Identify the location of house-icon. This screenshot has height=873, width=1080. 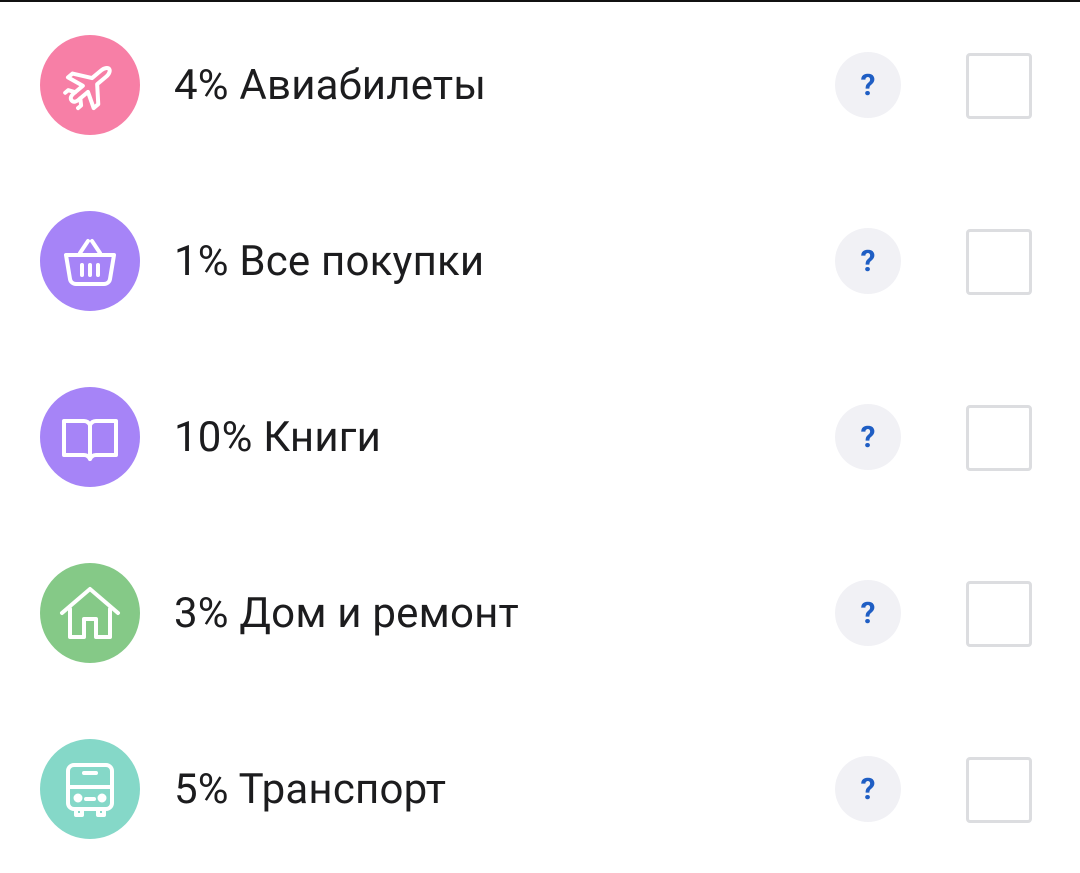
(90, 613).